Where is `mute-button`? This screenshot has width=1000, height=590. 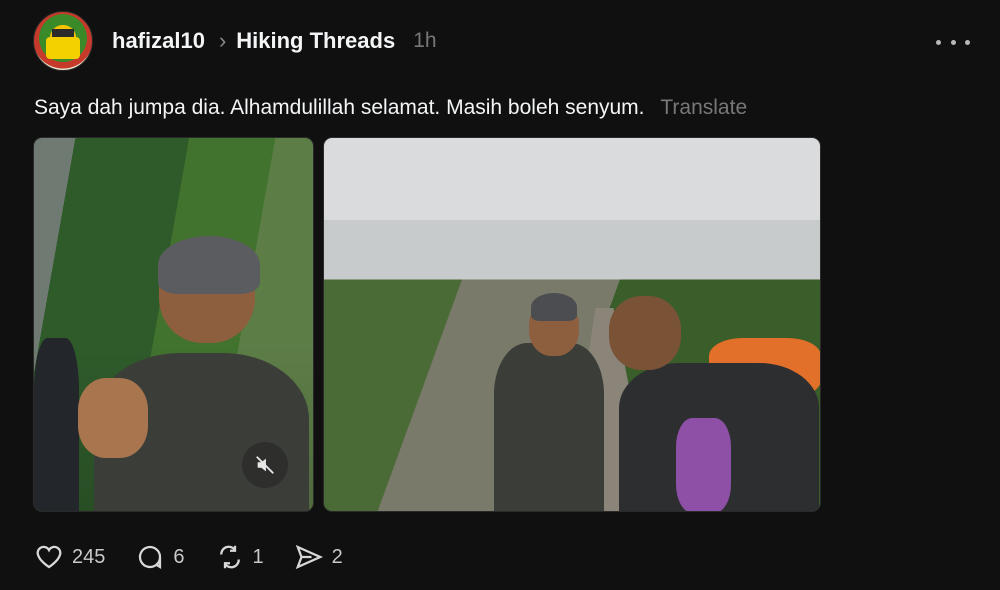 mute-button is located at coordinates (265, 465).